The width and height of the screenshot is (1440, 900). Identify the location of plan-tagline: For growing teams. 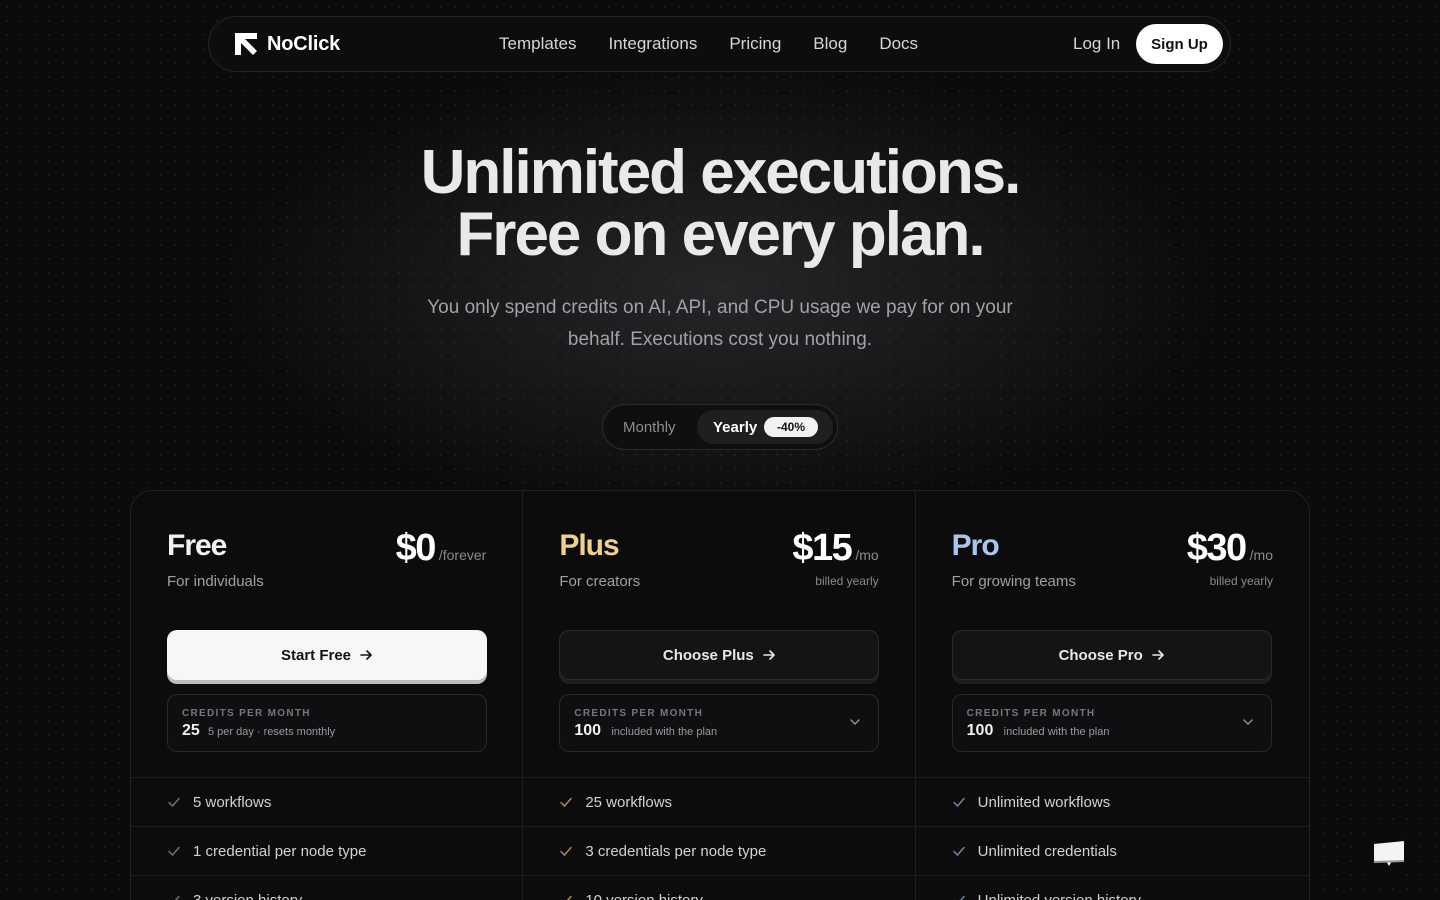
(1013, 581).